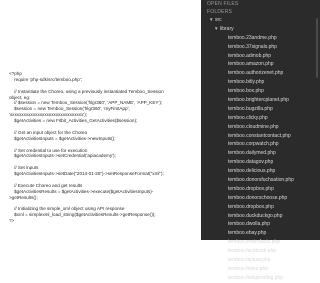 This screenshot has height=283, width=320. What do you see at coordinates (248, 117) in the screenshot?
I see `file-name: temboo.clicky.php` at bounding box center [248, 117].